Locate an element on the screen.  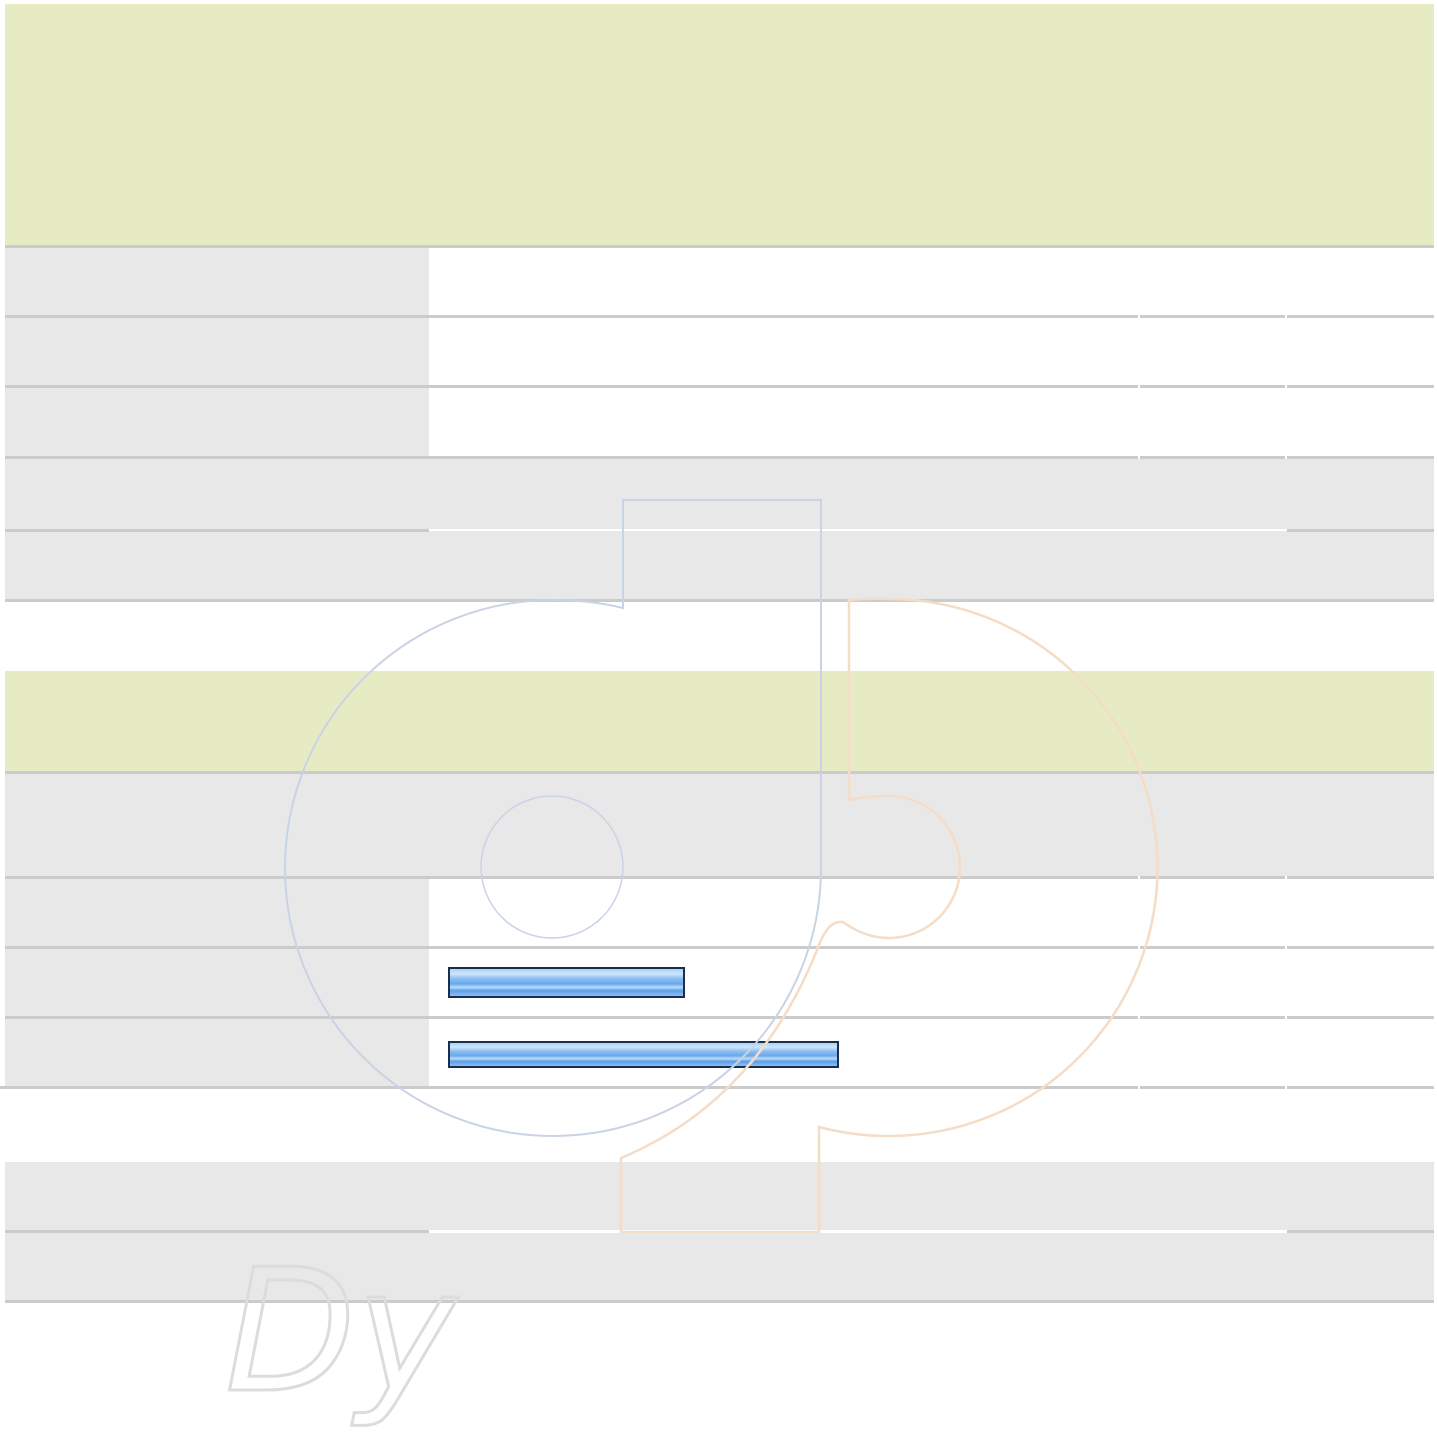
section-1-row-1-label-cell is located at coordinates (217, 282).